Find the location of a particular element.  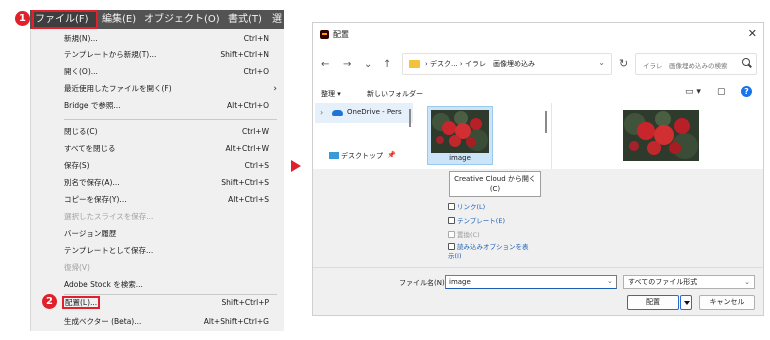

menu-item-open: 開く(O)... Ctrl+O is located at coordinates (166, 72).